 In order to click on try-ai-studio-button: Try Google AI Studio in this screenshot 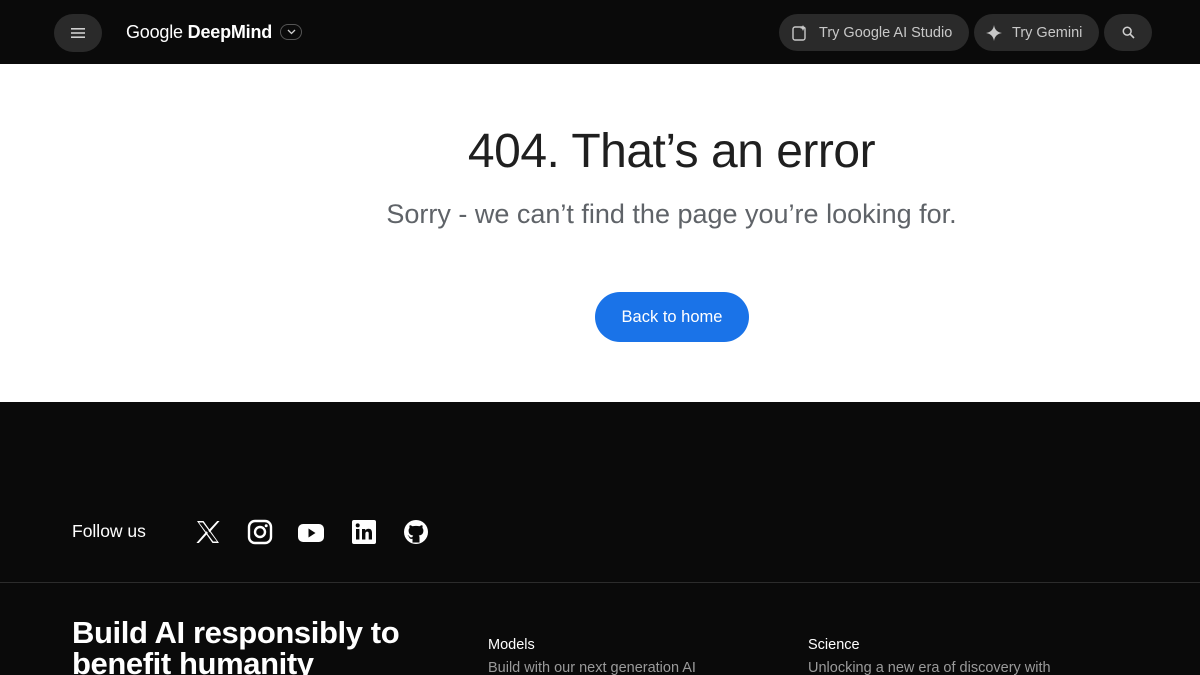, I will do `click(874, 32)`.